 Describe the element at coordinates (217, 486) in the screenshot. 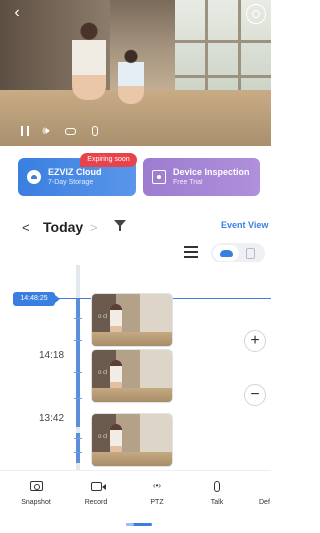

I see `talk-icon` at that location.